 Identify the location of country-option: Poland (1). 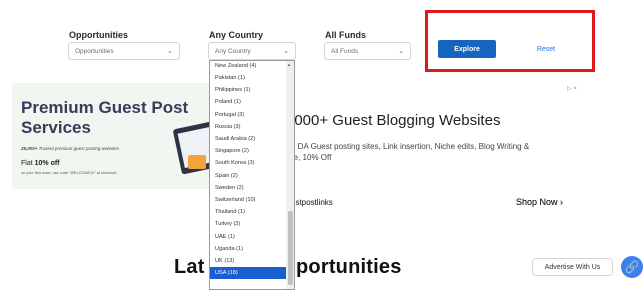
(248, 103).